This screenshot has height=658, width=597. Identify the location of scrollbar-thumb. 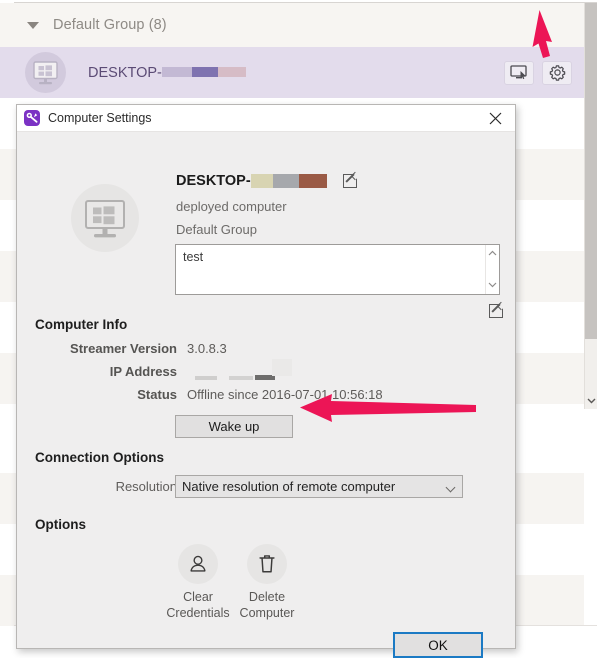
(591, 171).